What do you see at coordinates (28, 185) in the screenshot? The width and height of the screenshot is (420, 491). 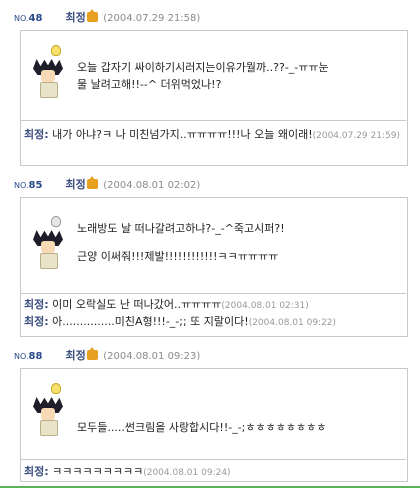 I see `post-number: NO.85` at bounding box center [28, 185].